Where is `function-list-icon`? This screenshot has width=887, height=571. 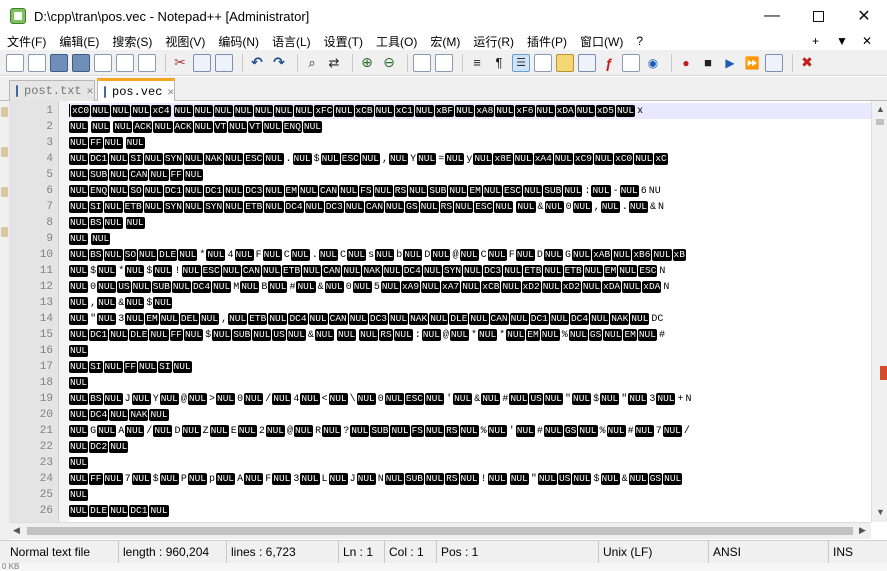 function-list-icon is located at coordinates (587, 62).